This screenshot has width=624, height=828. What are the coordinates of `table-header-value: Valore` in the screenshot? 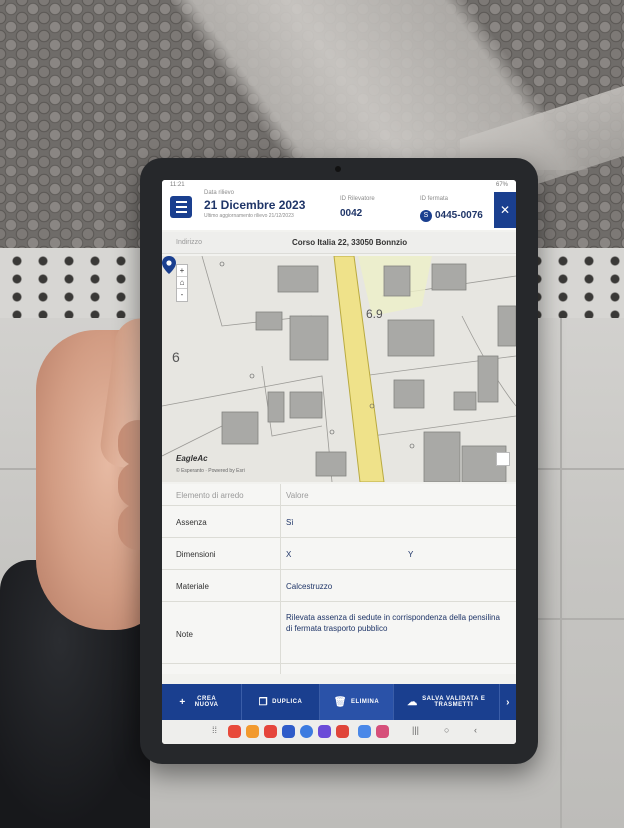 It's located at (297, 495).